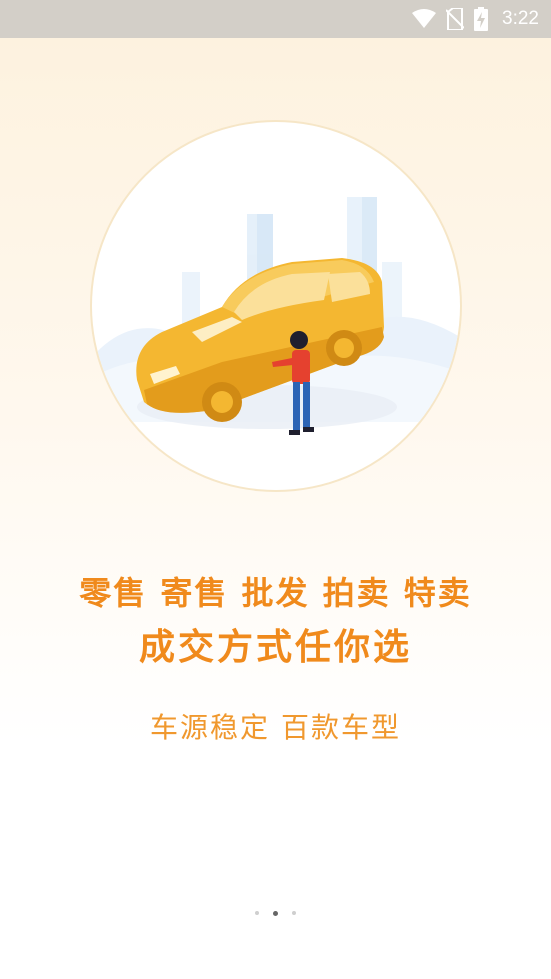 Image resolution: width=551 pixels, height=979 pixels. Describe the element at coordinates (275, 727) in the screenshot. I see `subline-features: 车源稳定 百款车型` at that location.